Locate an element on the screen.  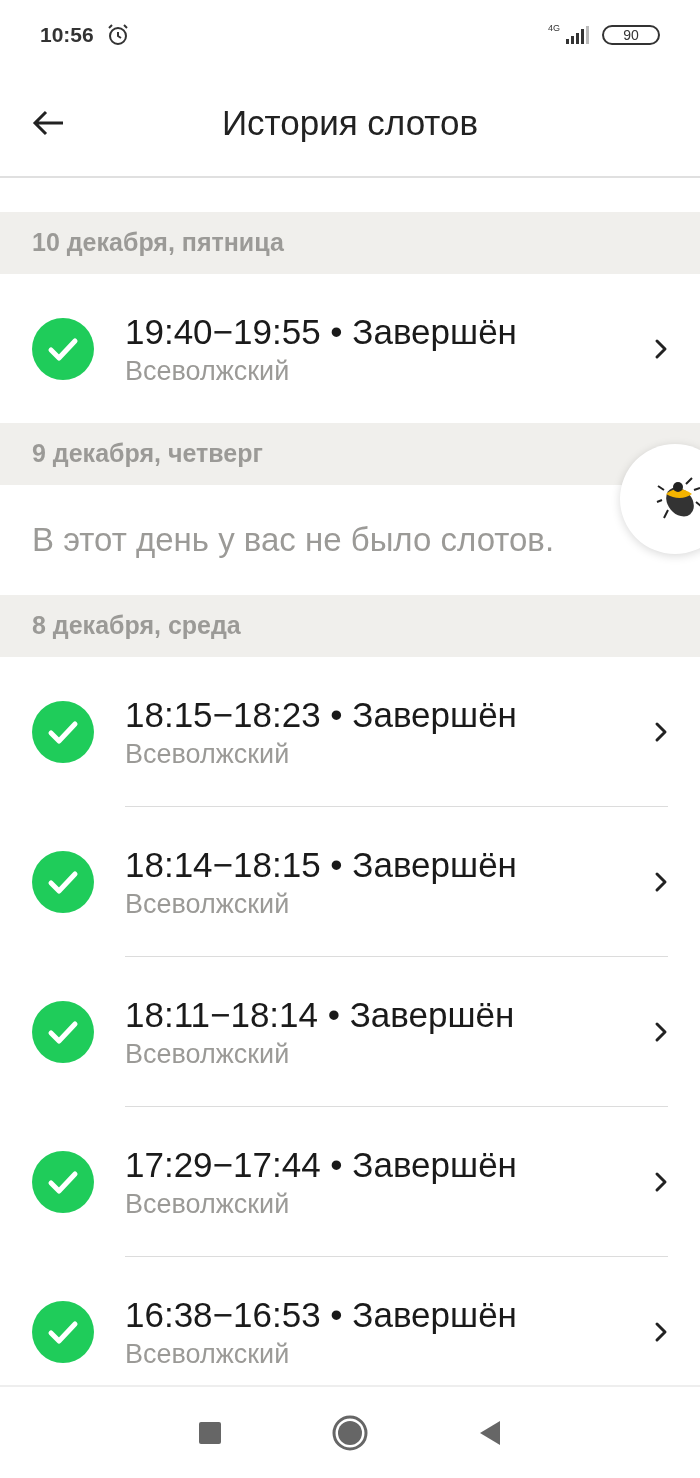
slot-title: 19:40−19:55 • Завершён is located at coordinates (321, 331).